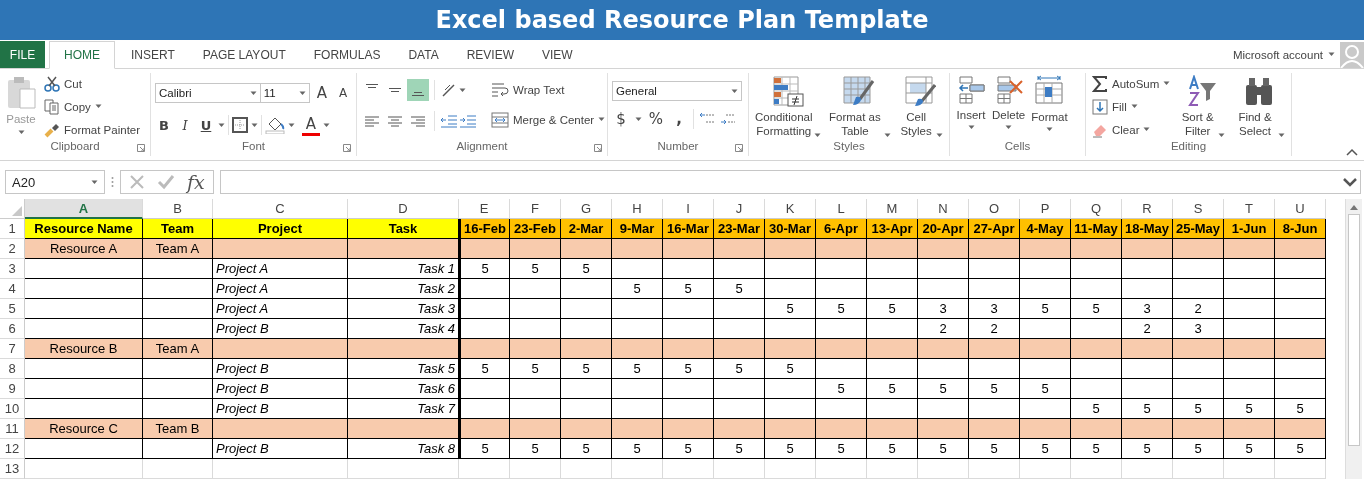 This screenshot has height=488, width=1364. Describe the element at coordinates (1147, 209) in the screenshot. I see `column-header: R` at that location.